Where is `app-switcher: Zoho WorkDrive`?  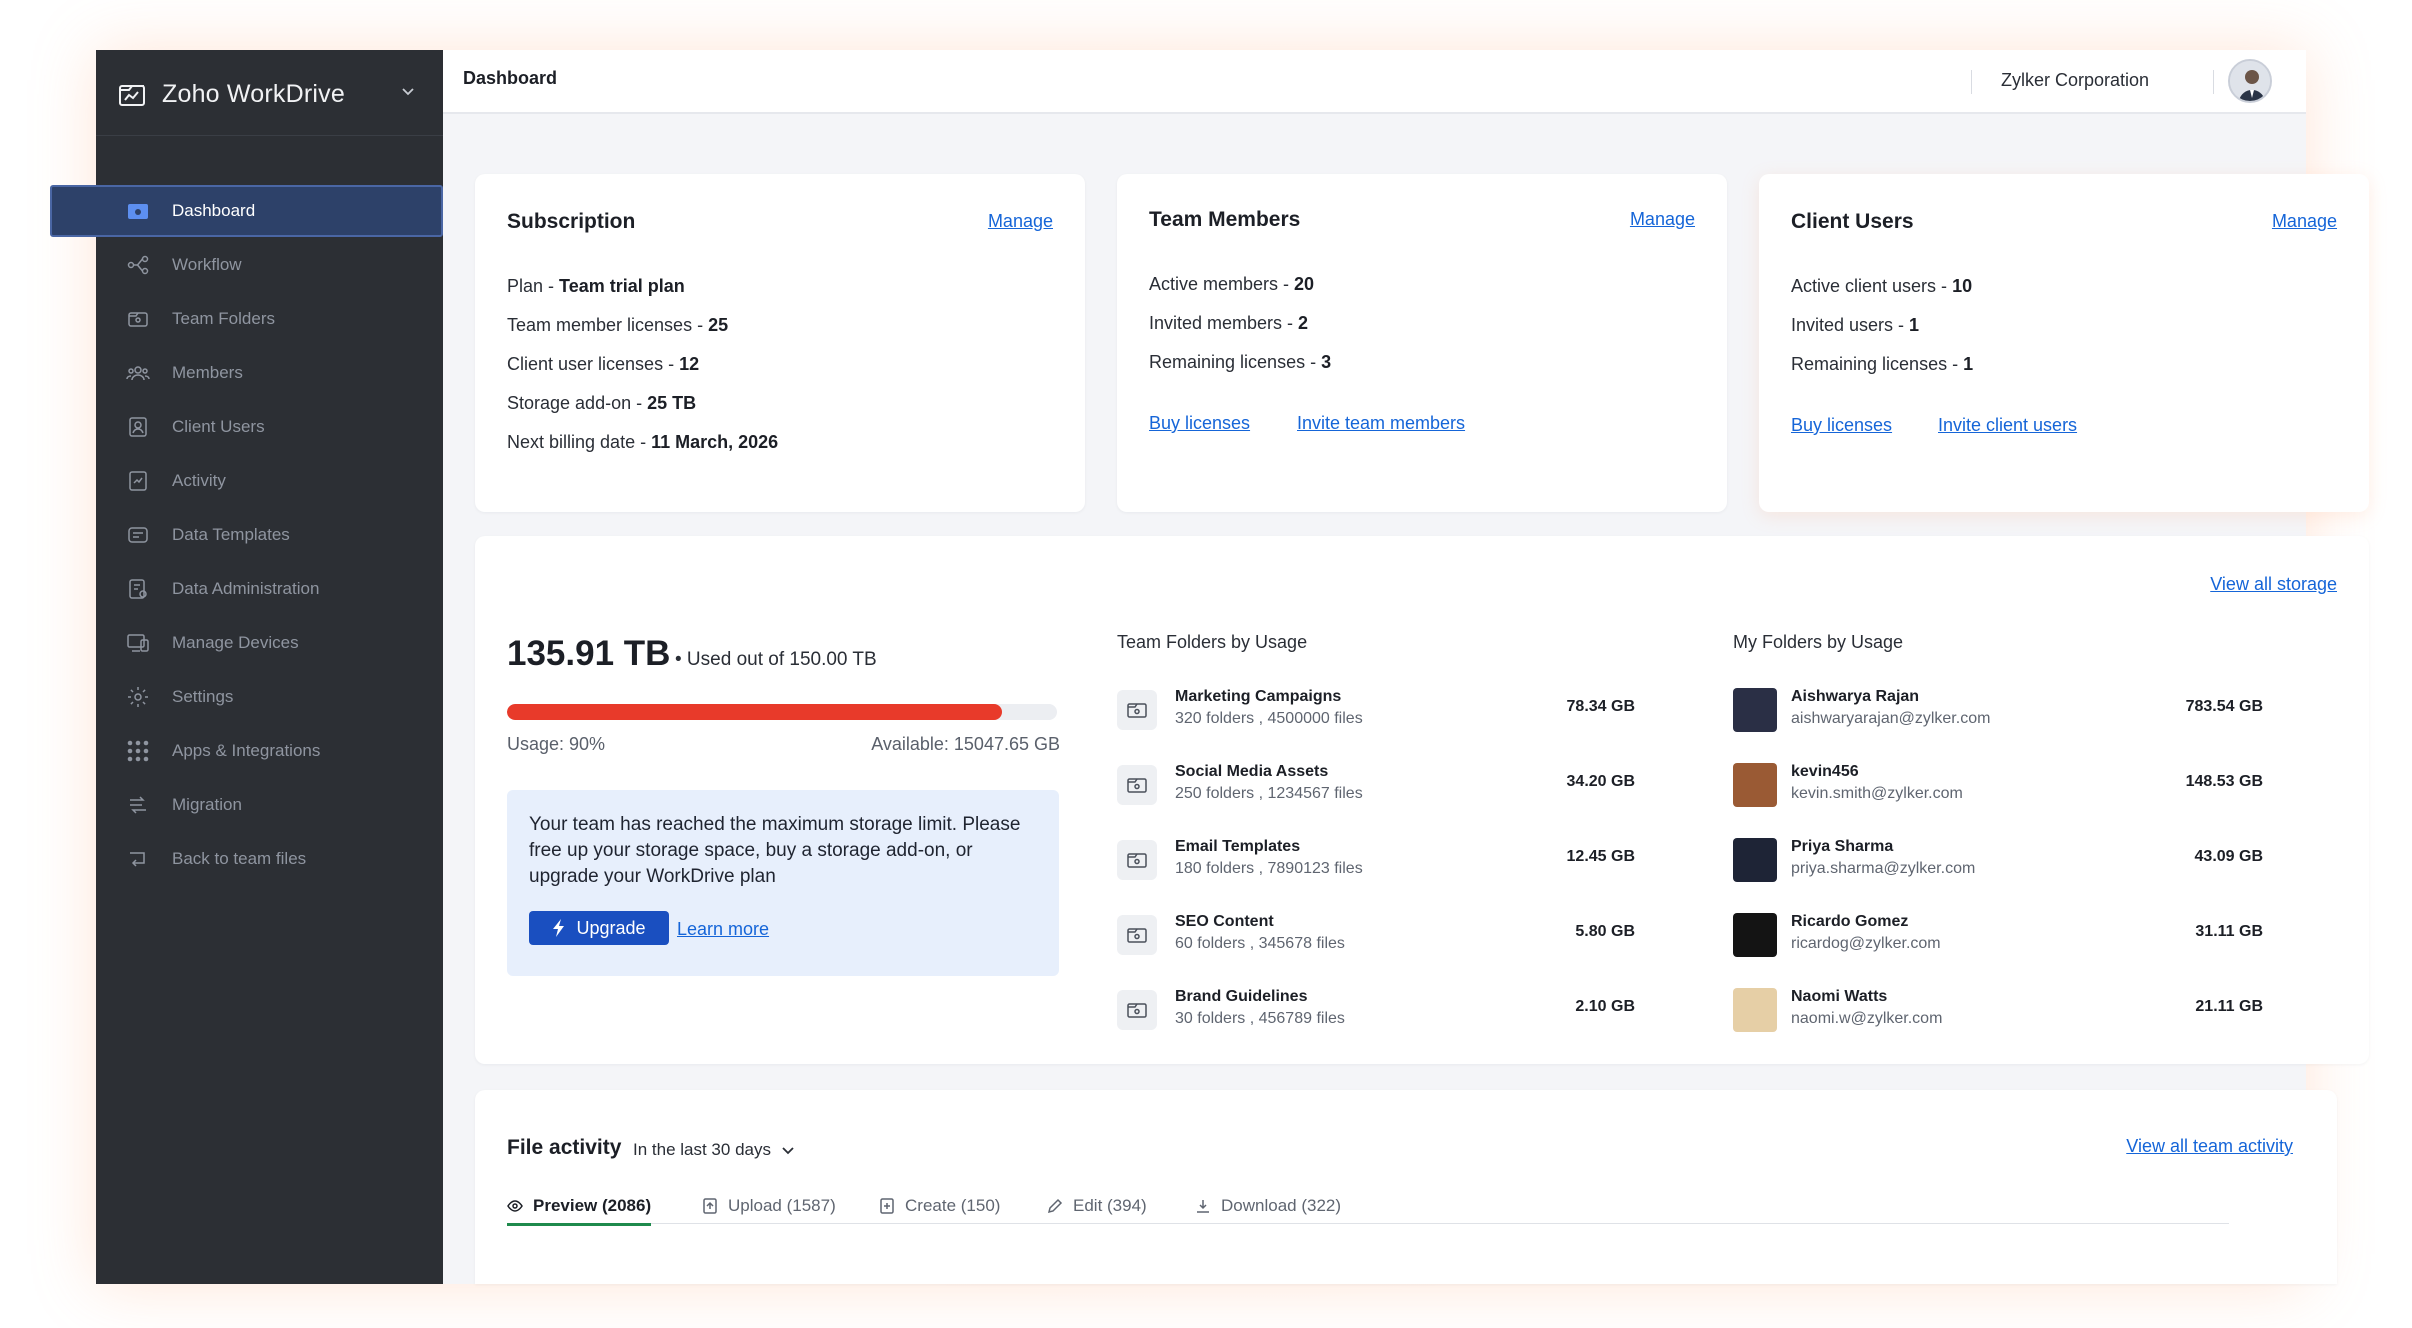
app-switcher: Zoho WorkDrive is located at coordinates (231, 94).